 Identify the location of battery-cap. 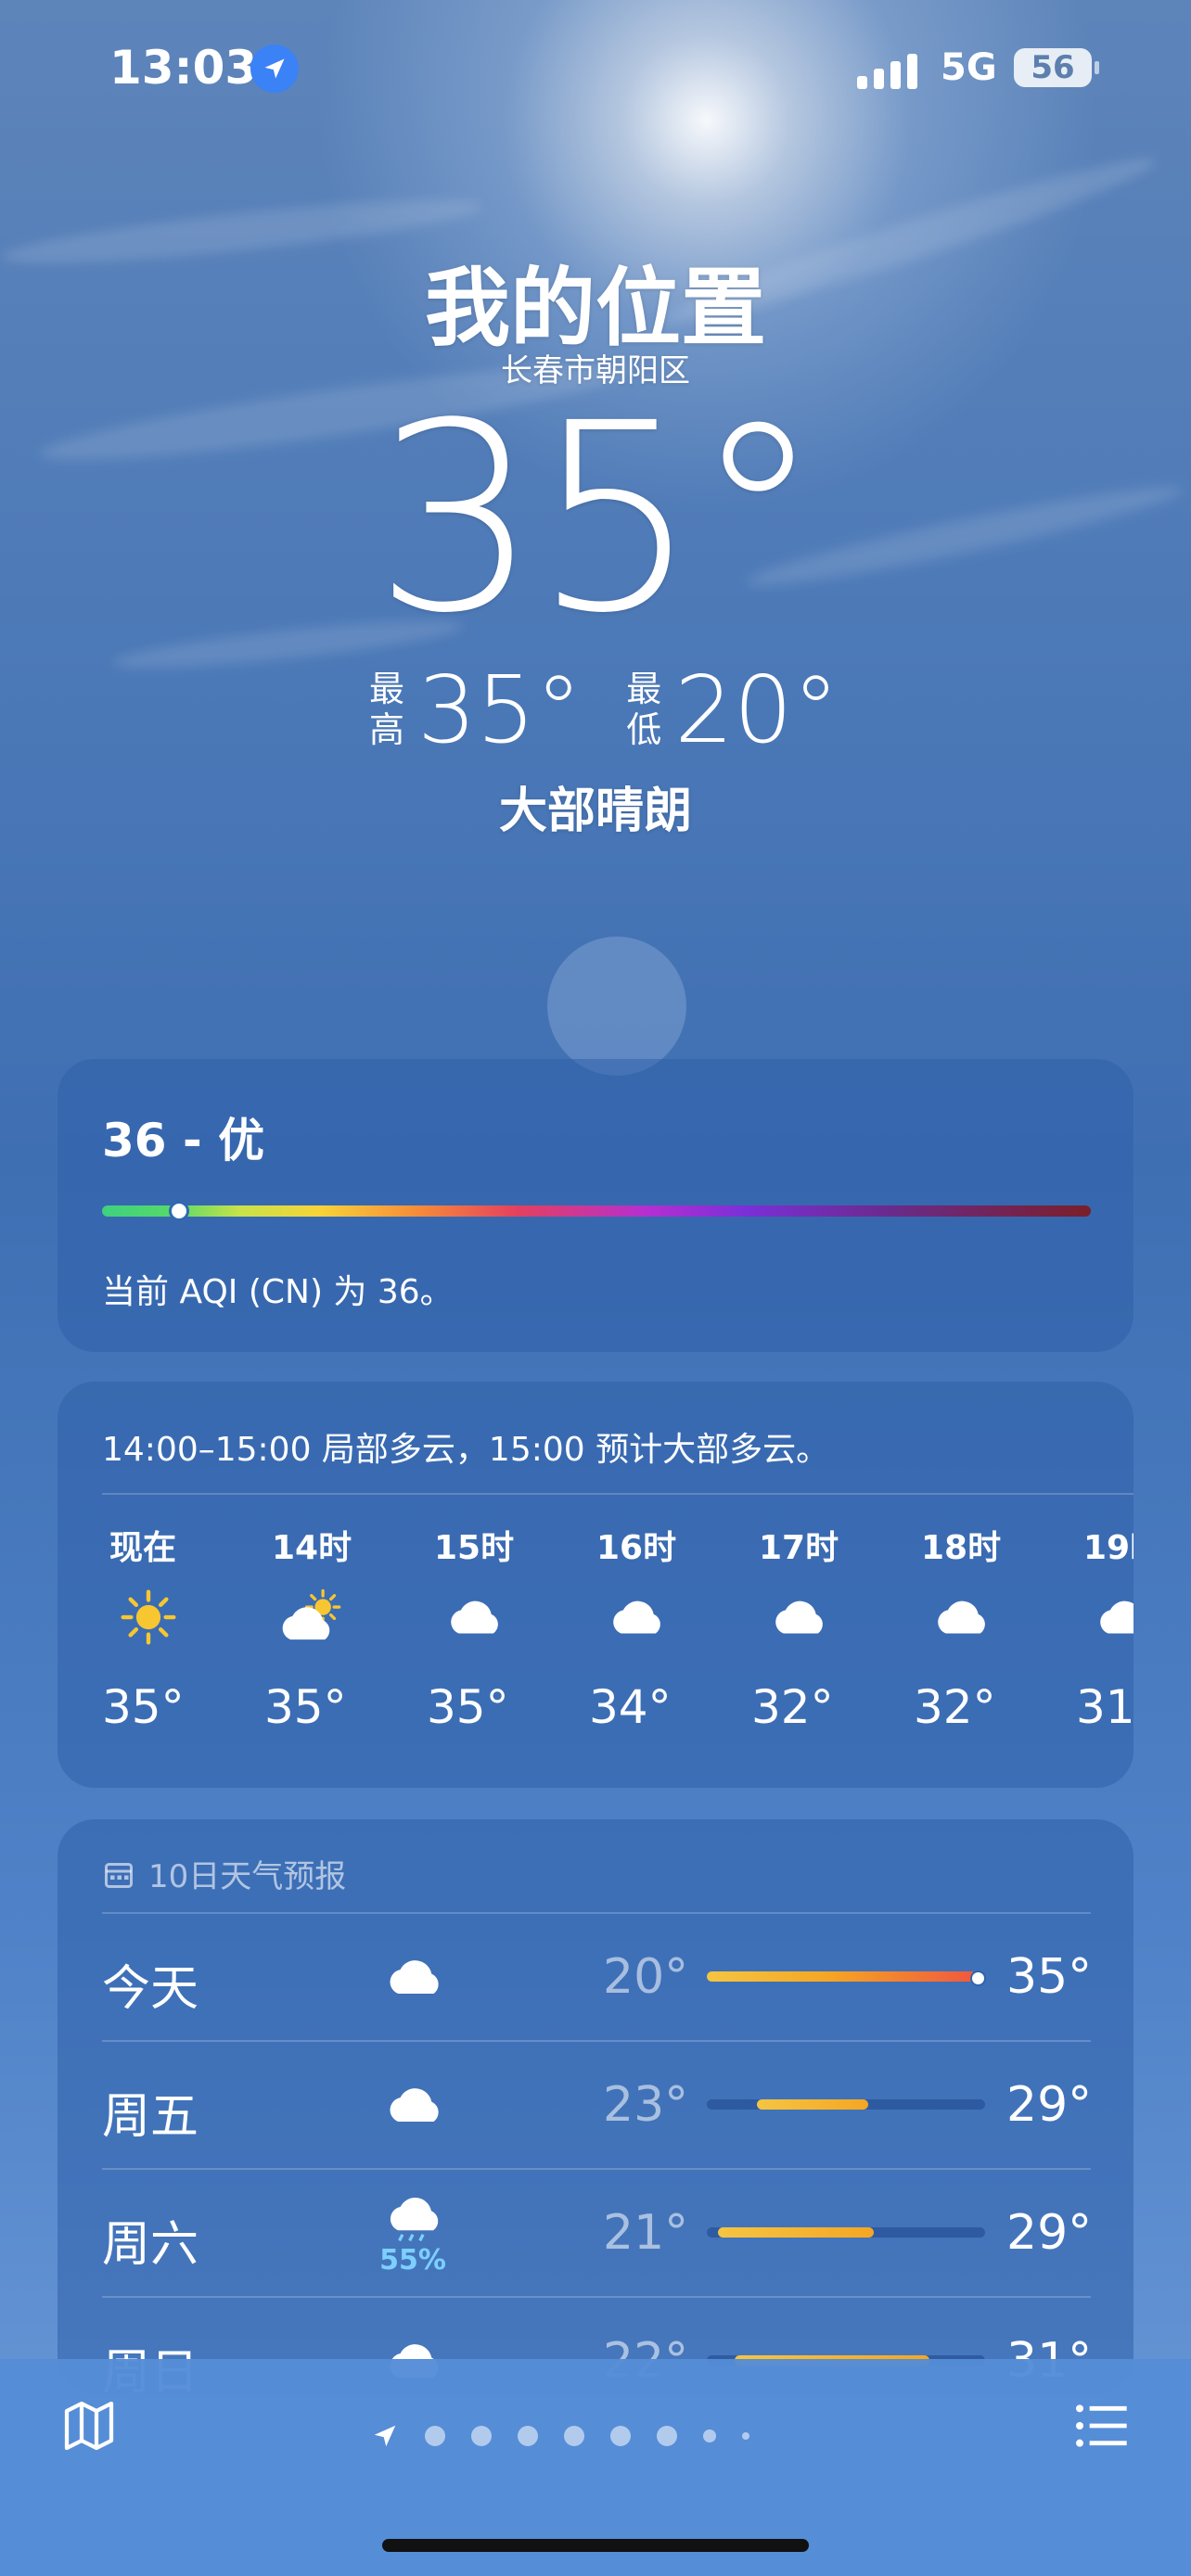
(1097, 67).